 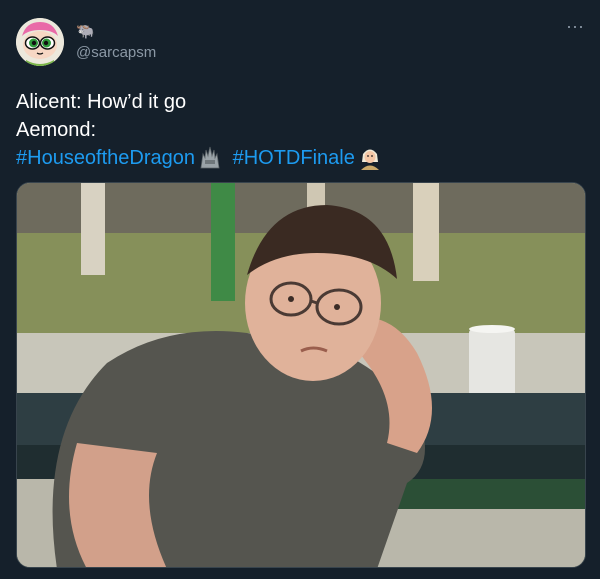 What do you see at coordinates (56, 130) in the screenshot?
I see `tweet-line-2: Aemond:` at bounding box center [56, 130].